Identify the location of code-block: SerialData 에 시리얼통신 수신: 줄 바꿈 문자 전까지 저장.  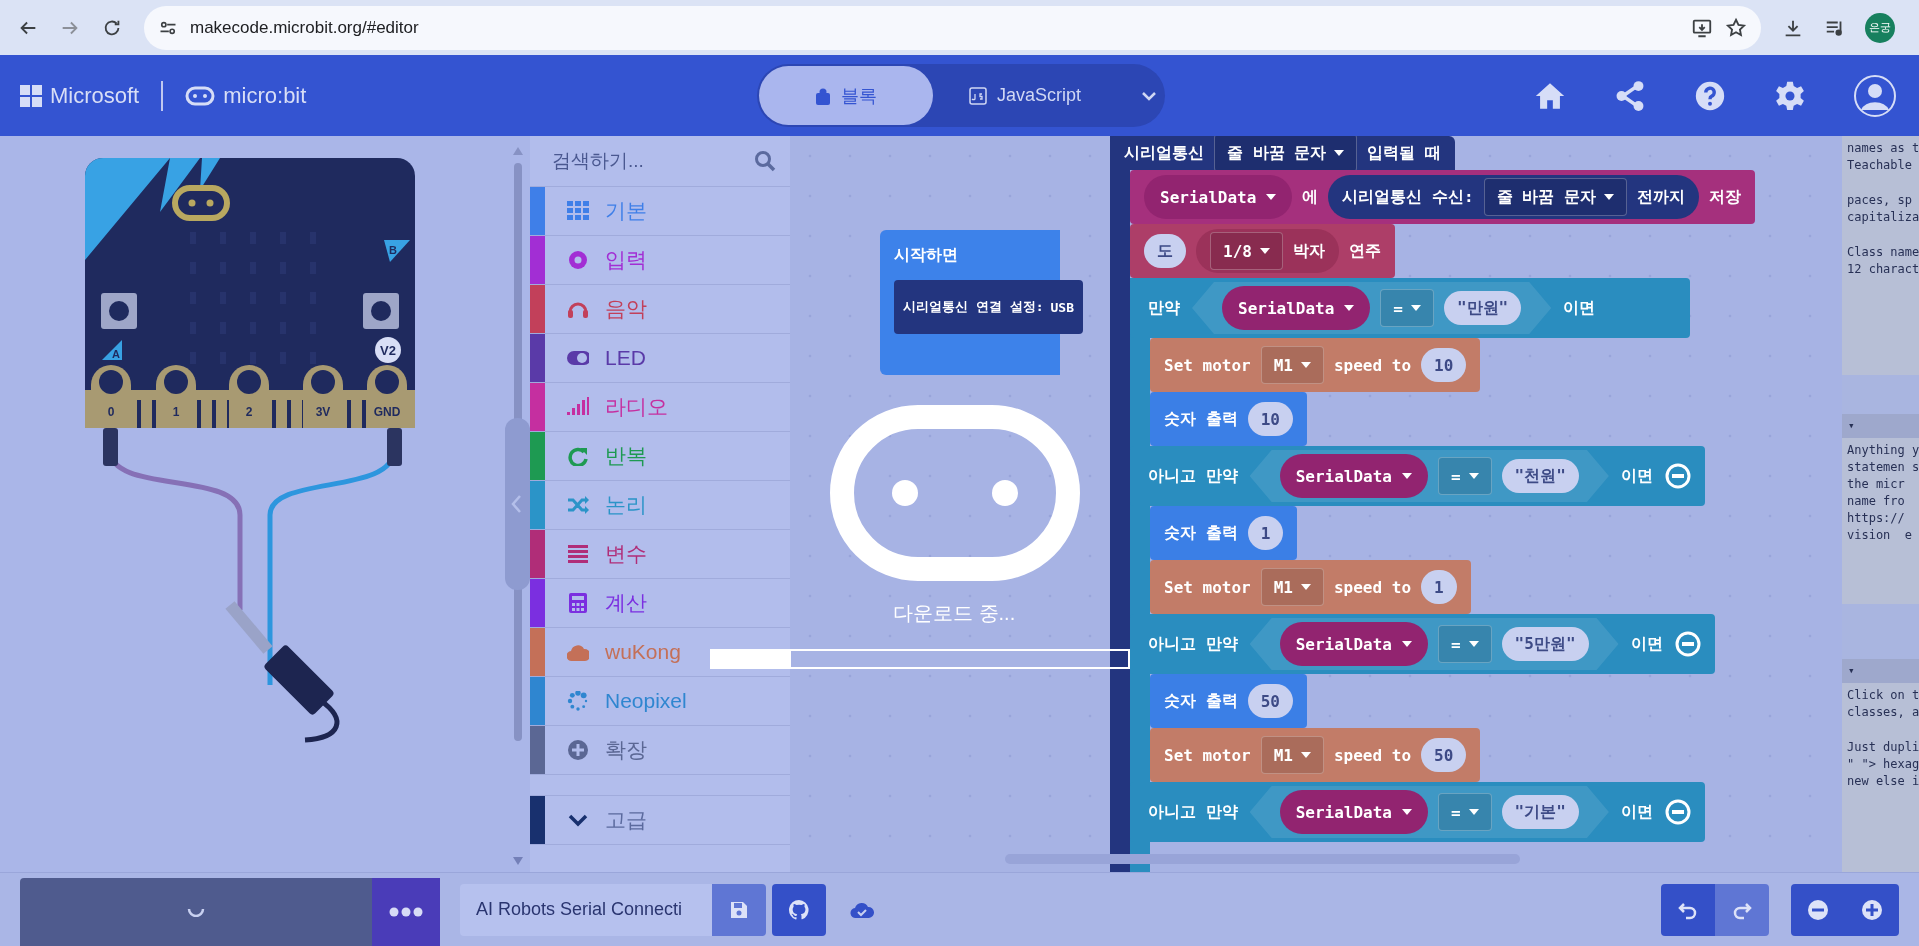
(1442, 197).